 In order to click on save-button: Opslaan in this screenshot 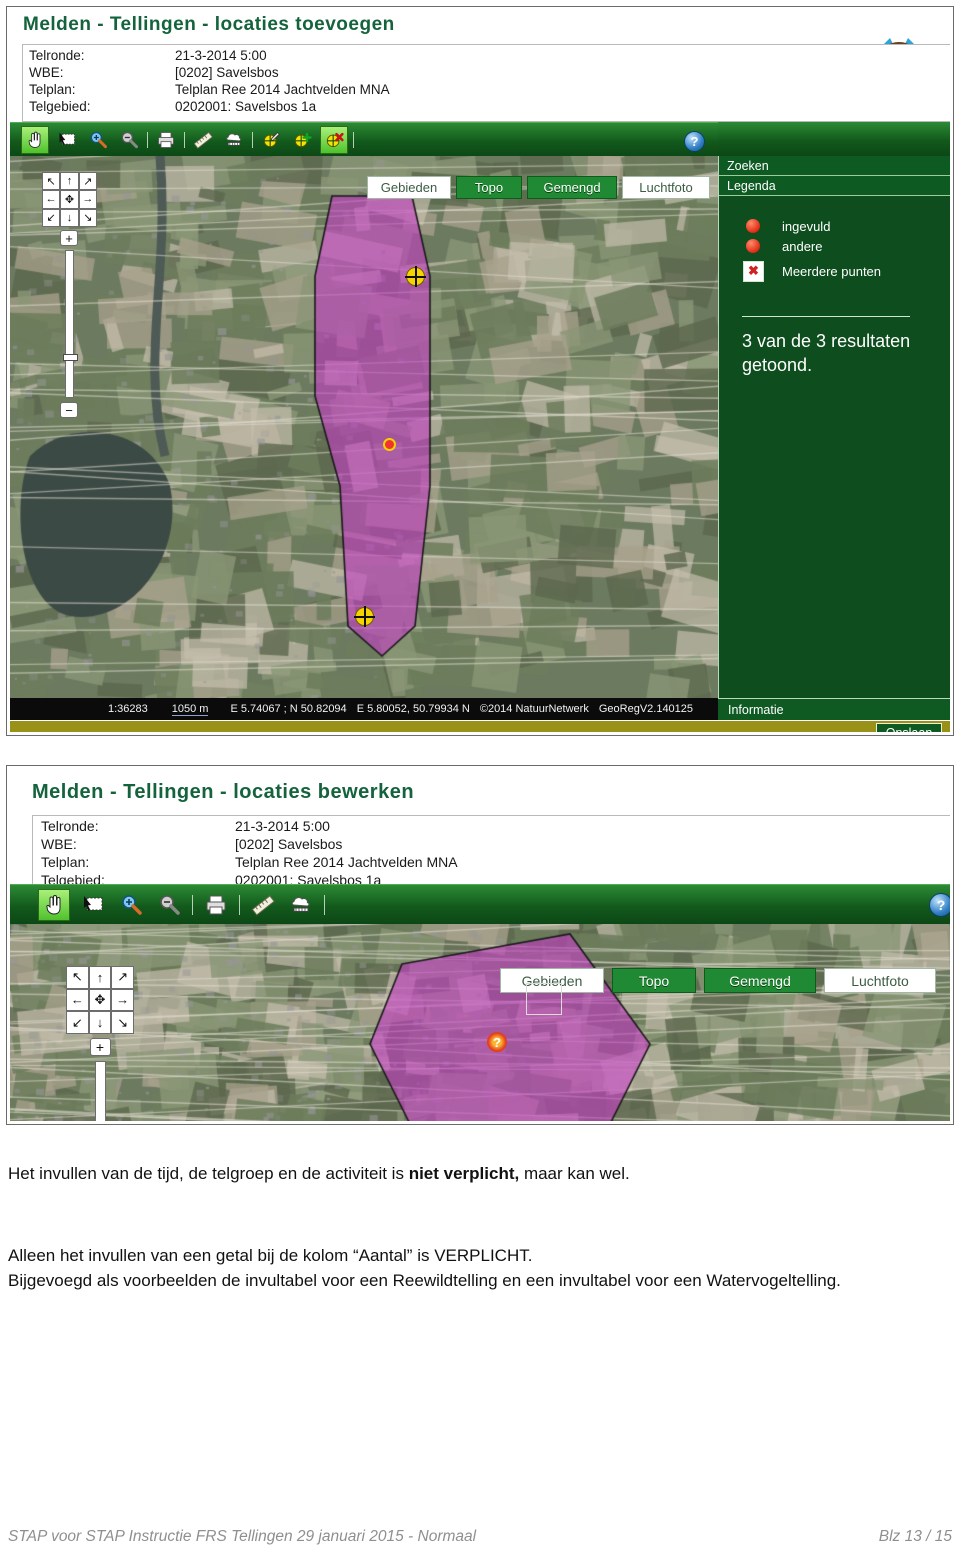, I will do `click(909, 727)`.